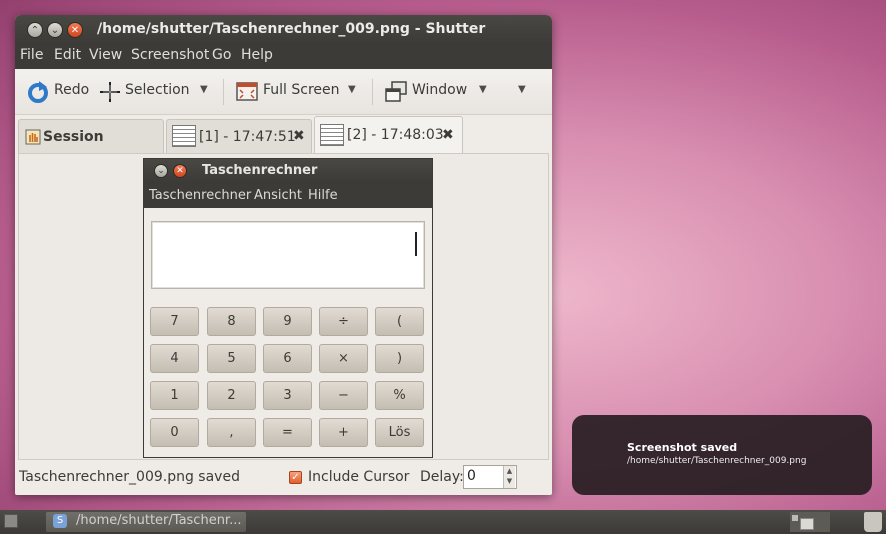  I want to click on workspace-window-icon, so click(807, 524).